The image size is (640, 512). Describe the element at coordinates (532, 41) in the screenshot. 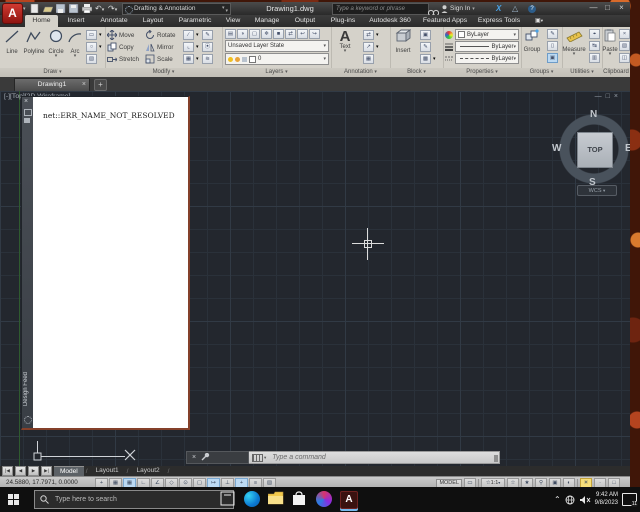

I see `group-tool: Group` at that location.